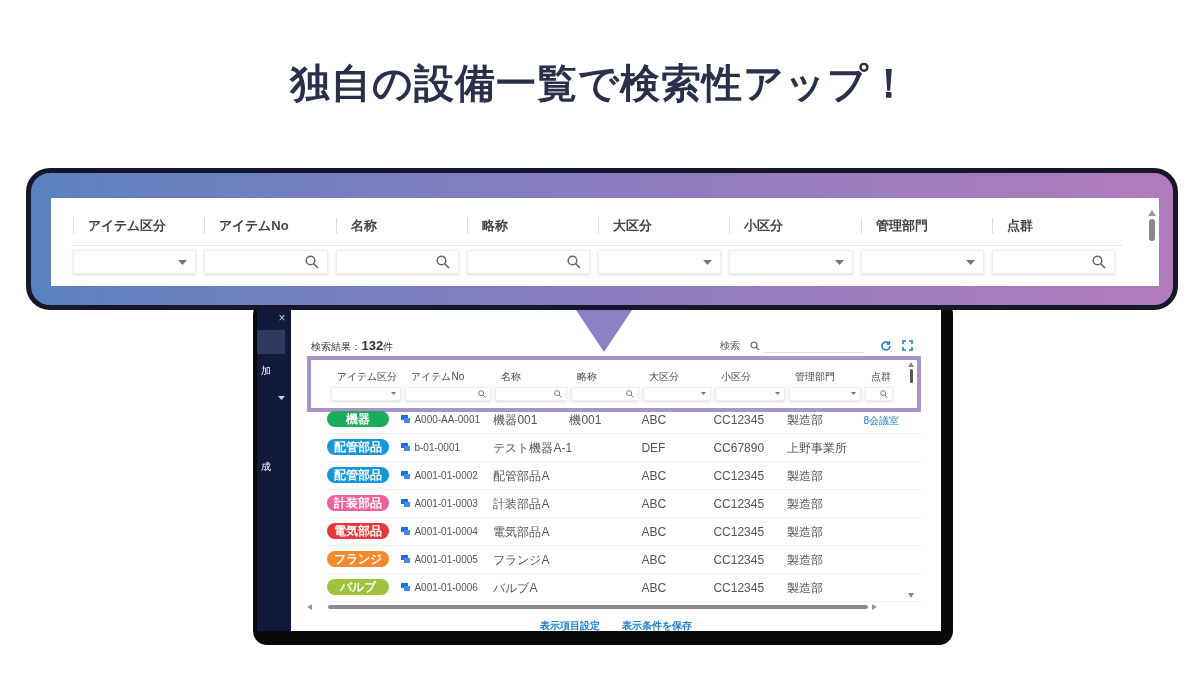  I want to click on scroll-down-icon, so click(911, 595).